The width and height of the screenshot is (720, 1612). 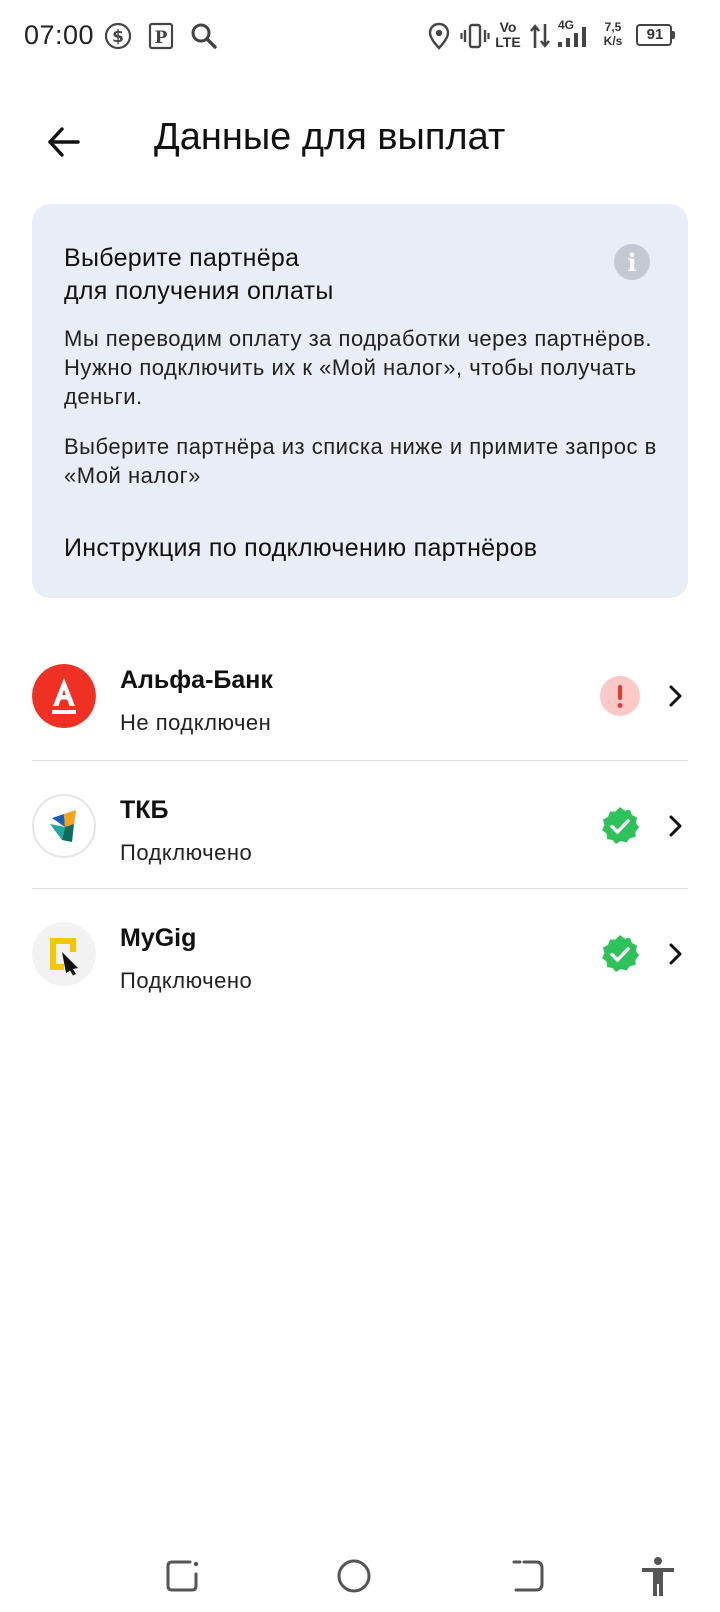 I want to click on partner-item-mygig: MyGig Подключено, so click(x=360, y=953).